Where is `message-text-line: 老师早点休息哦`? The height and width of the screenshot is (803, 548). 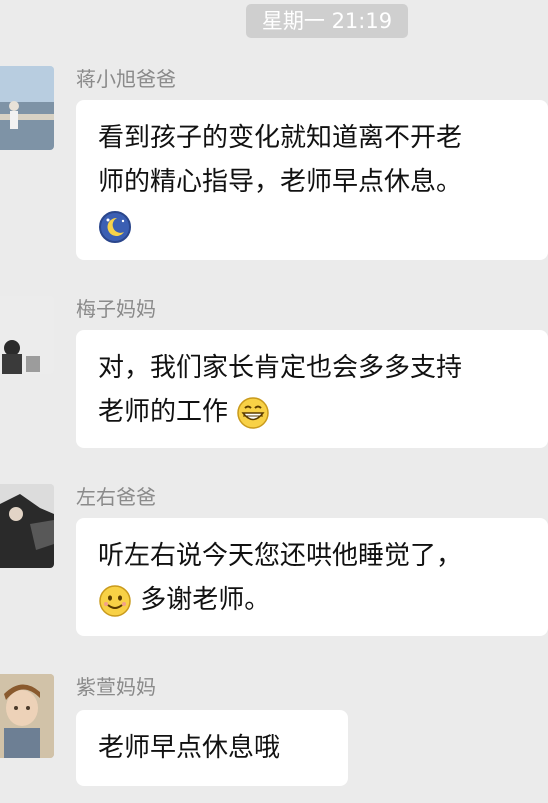
message-text-line: 老师早点休息哦 is located at coordinates (189, 748).